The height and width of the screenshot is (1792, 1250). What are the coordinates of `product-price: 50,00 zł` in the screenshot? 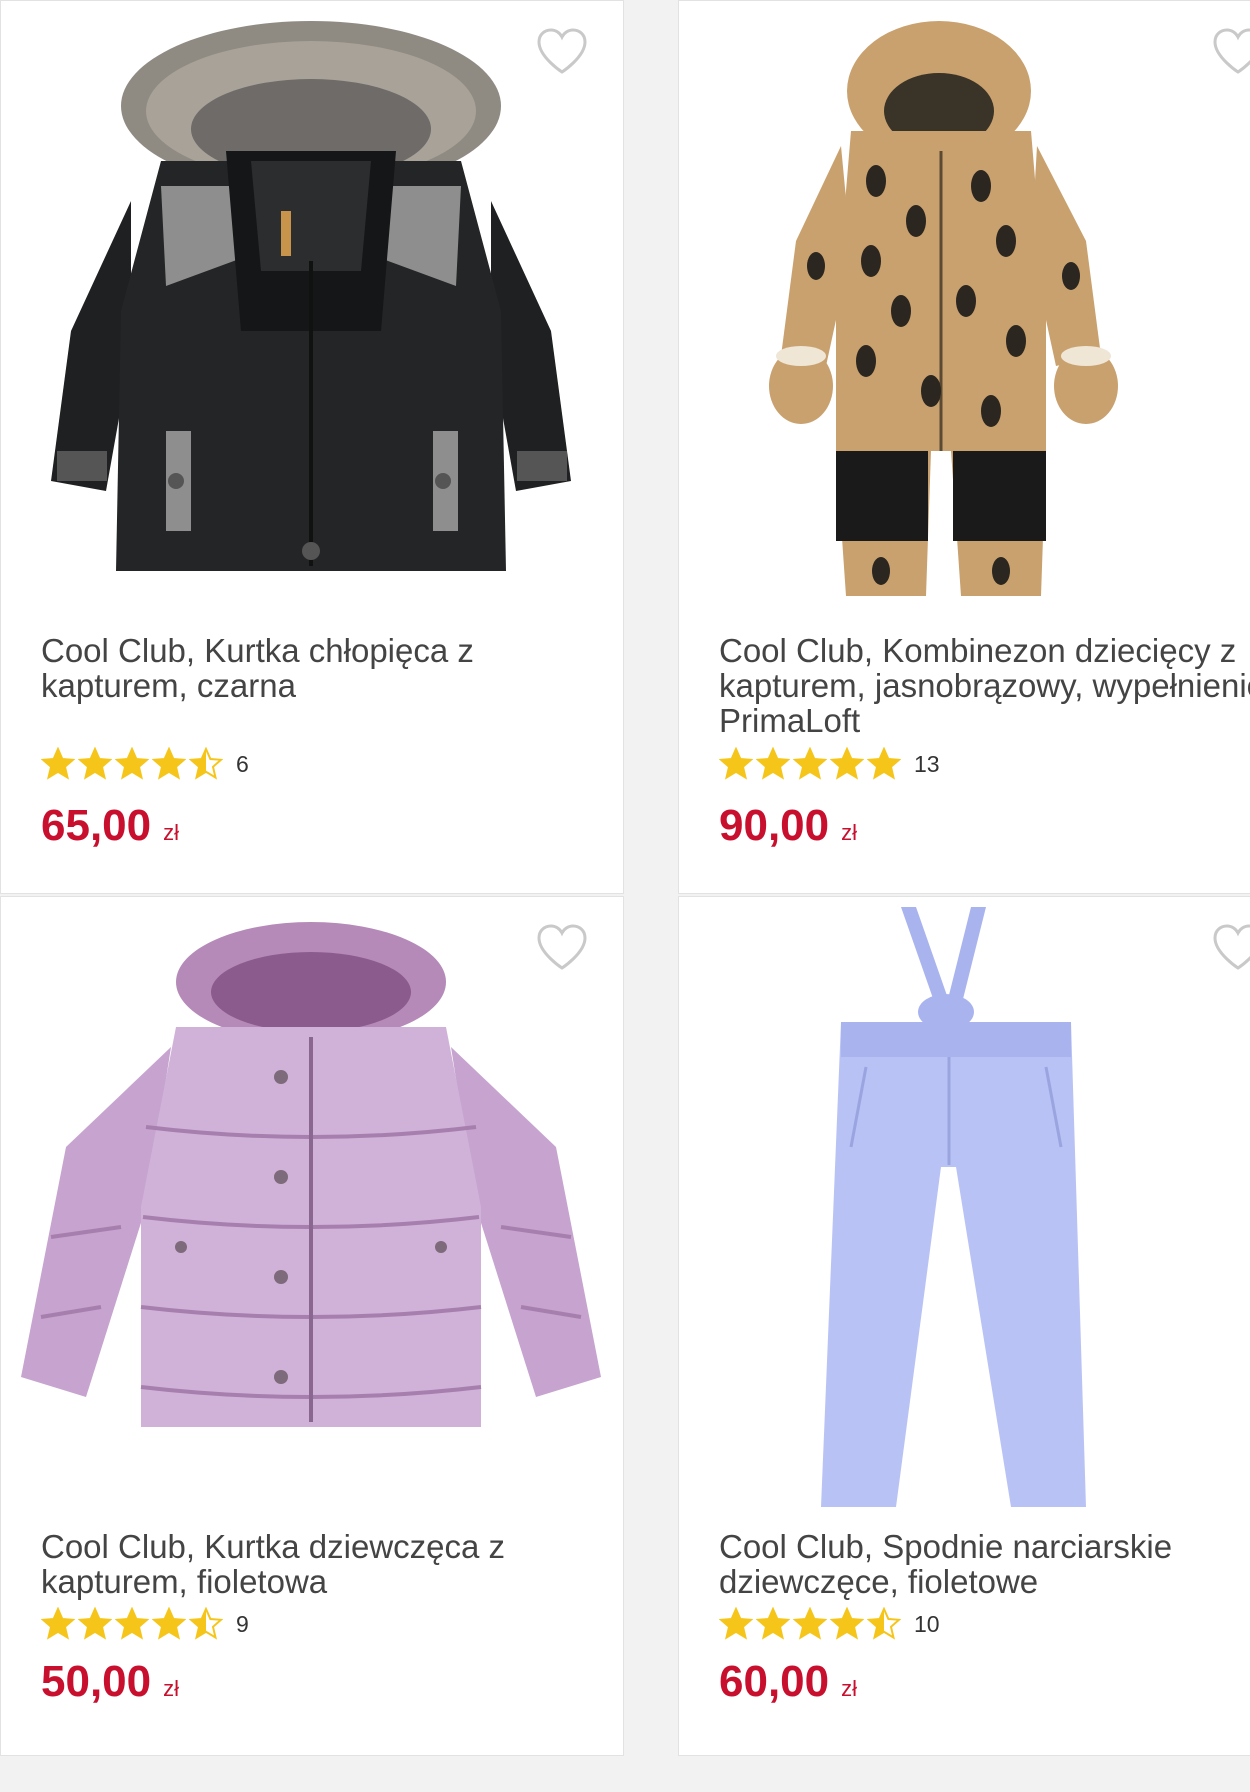 It's located at (110, 1682).